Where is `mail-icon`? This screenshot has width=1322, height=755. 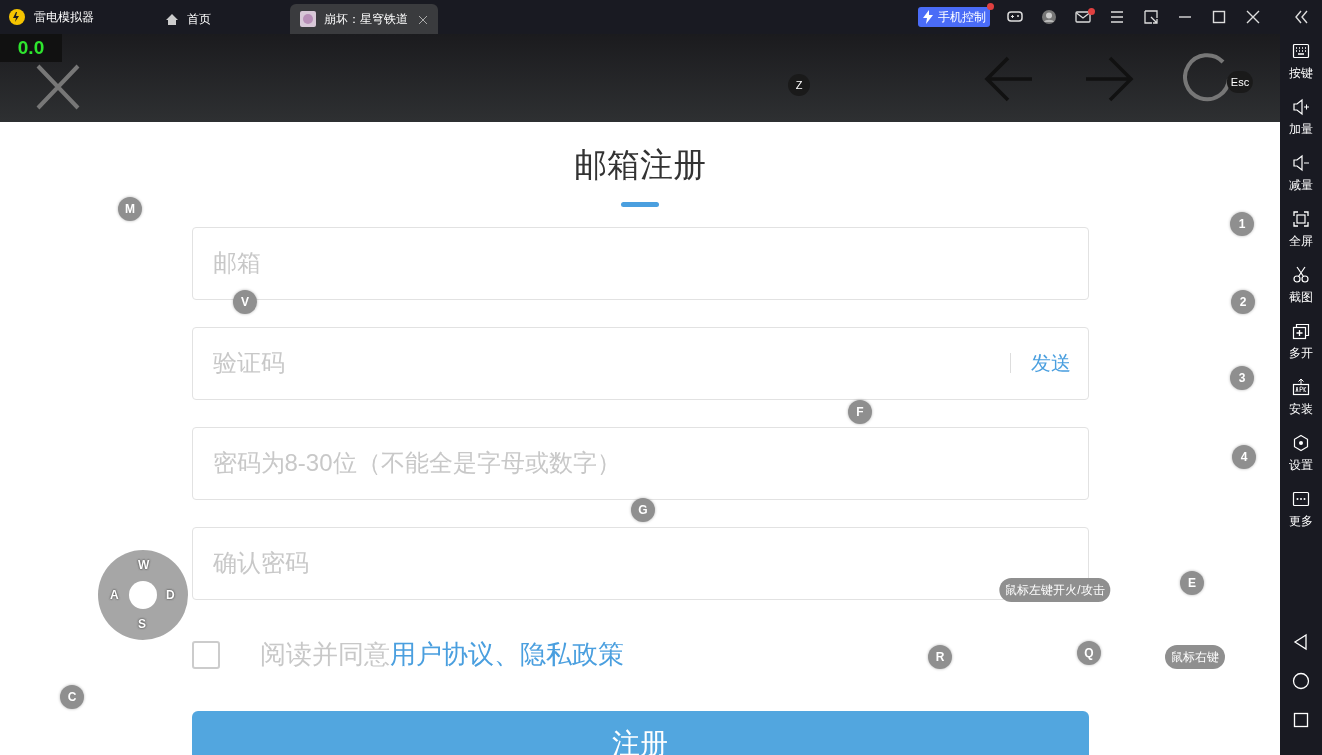
mail-icon is located at coordinates (1083, 17).